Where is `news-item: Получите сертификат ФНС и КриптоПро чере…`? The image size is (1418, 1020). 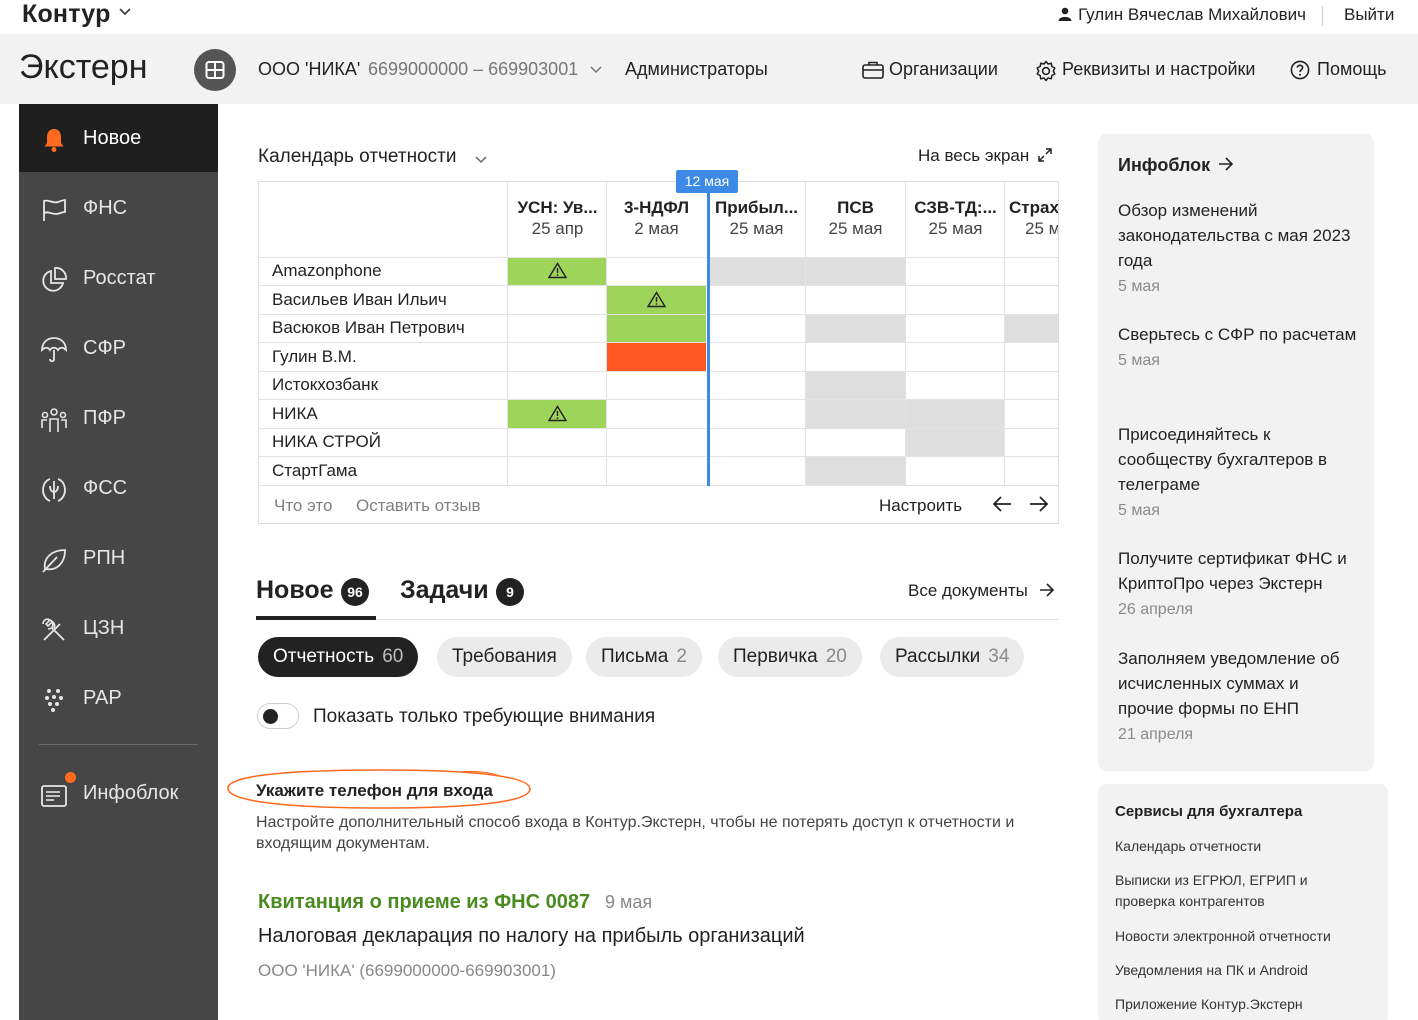 news-item: Получите сертификат ФНС и КриптоПро чере… is located at coordinates (1238, 582).